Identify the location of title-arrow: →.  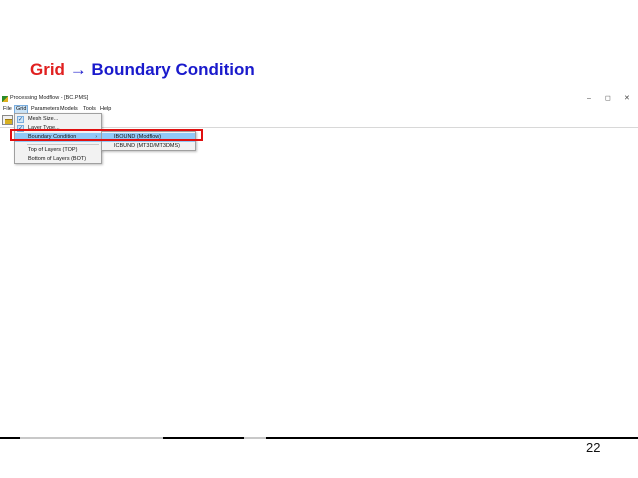
(78, 69).